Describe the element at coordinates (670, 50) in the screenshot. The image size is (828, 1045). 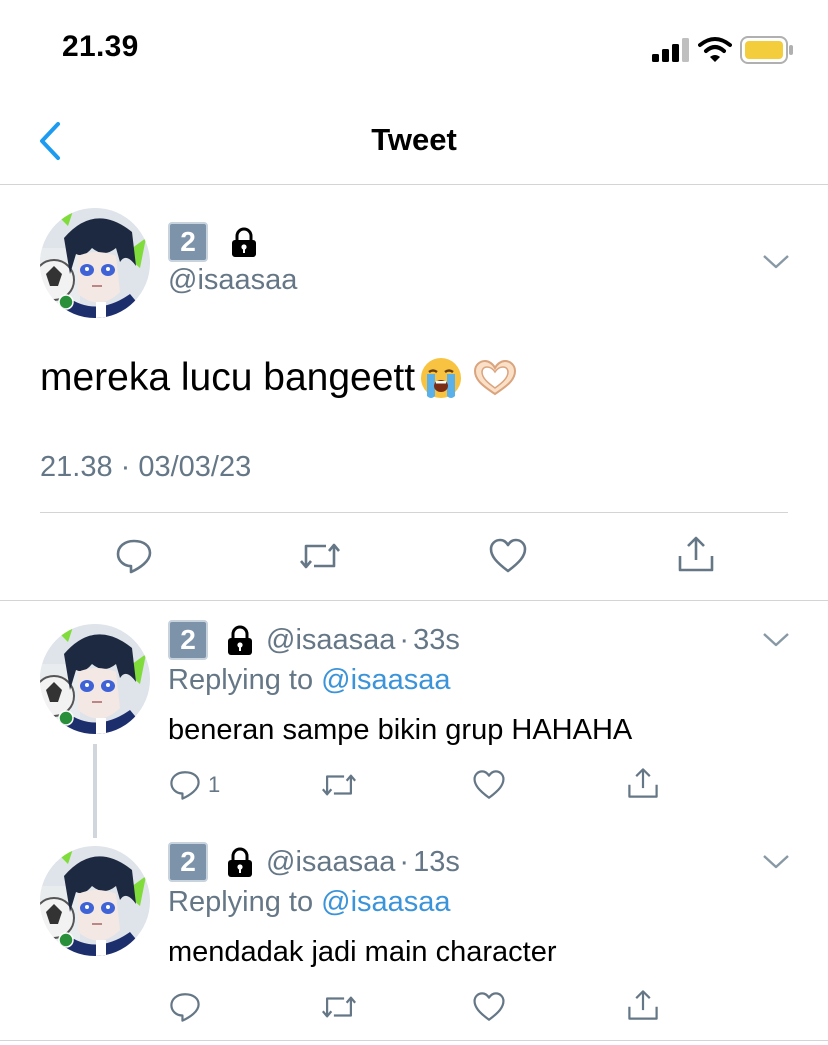
I see `cellular-signal-icon` at that location.